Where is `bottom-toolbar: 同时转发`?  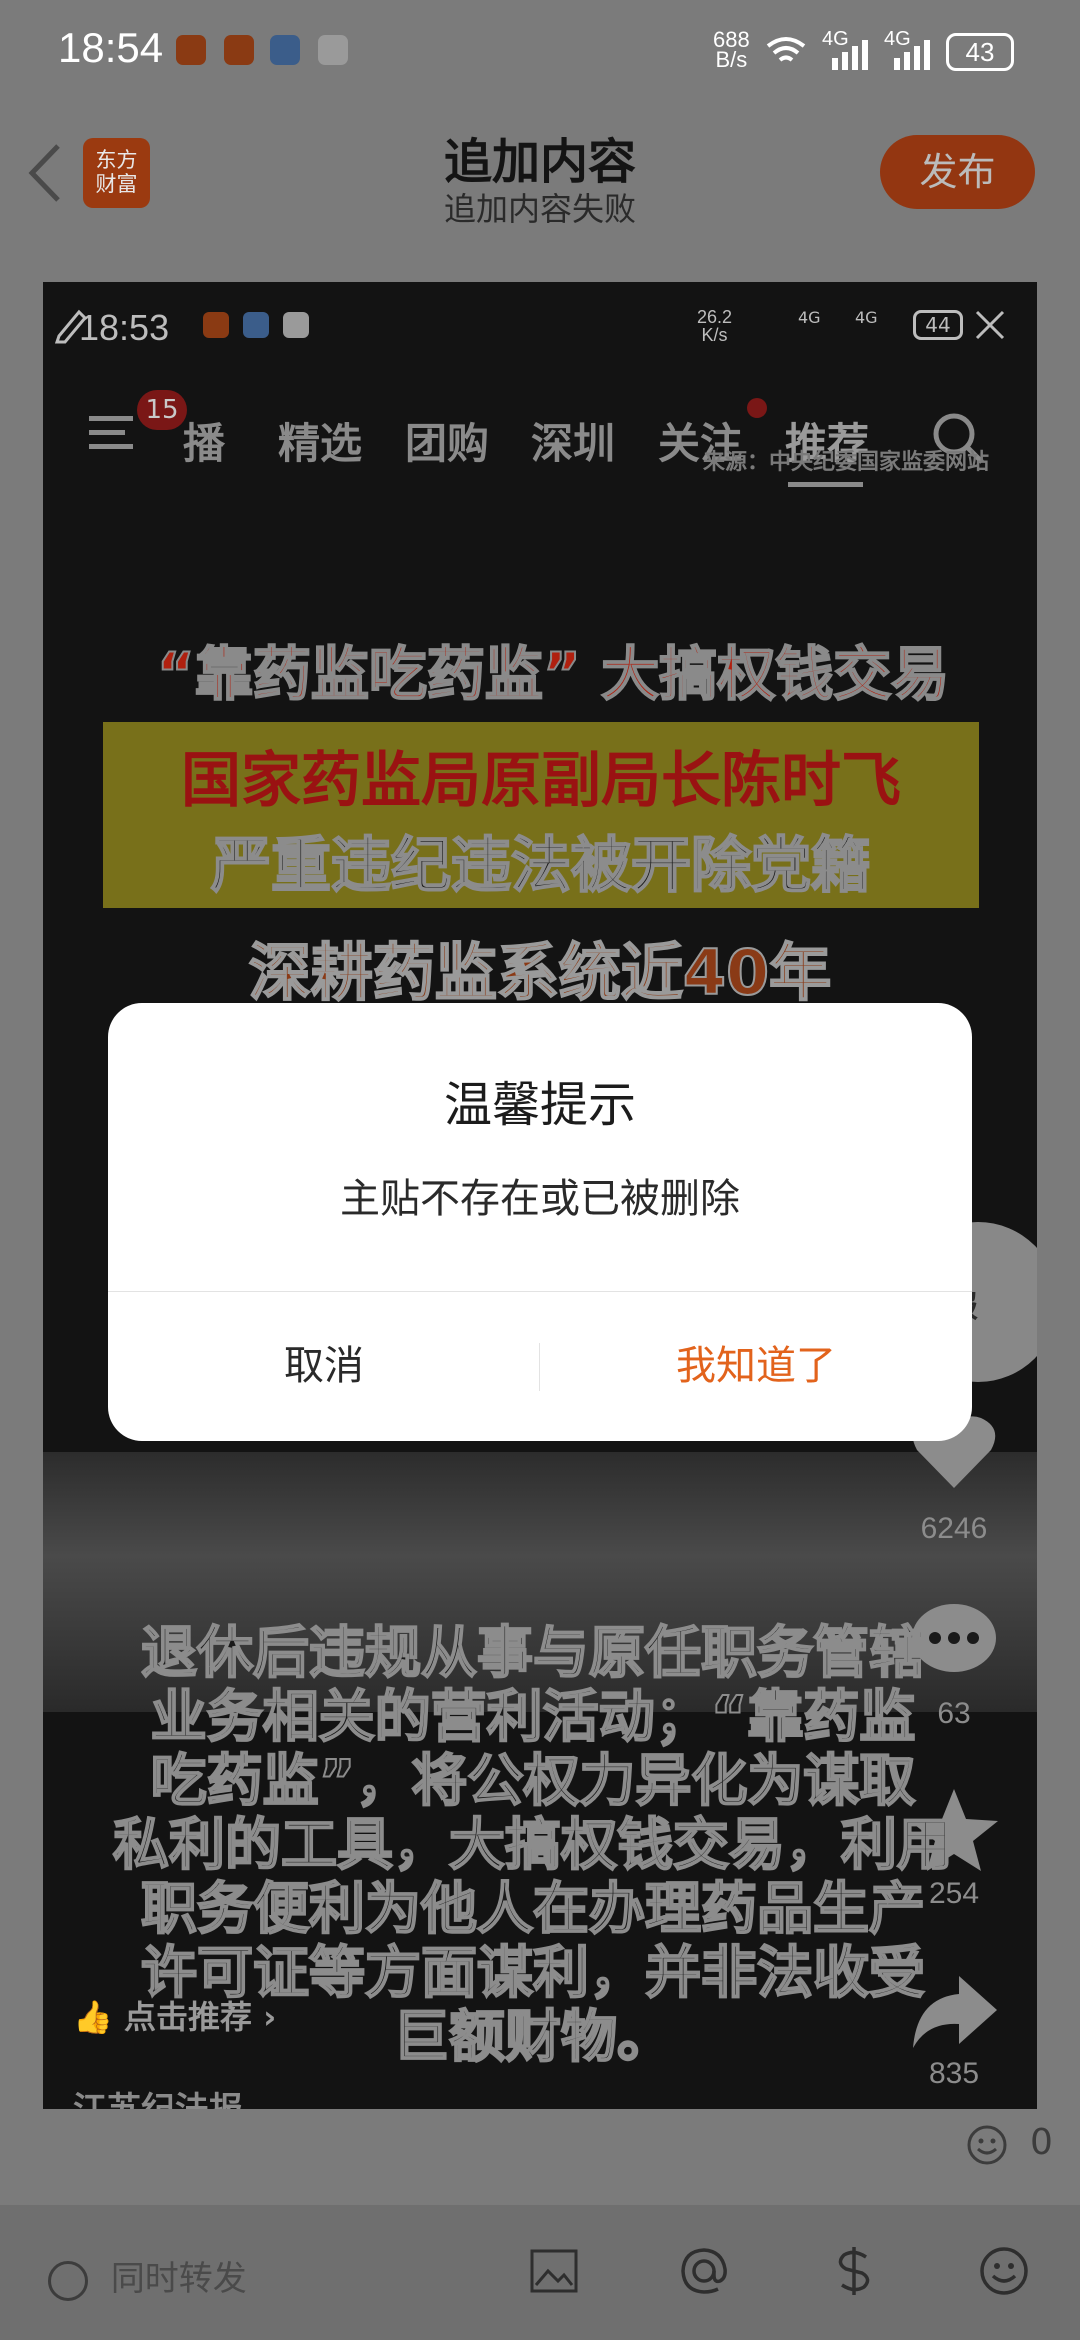 bottom-toolbar: 同时转发 is located at coordinates (540, 2272).